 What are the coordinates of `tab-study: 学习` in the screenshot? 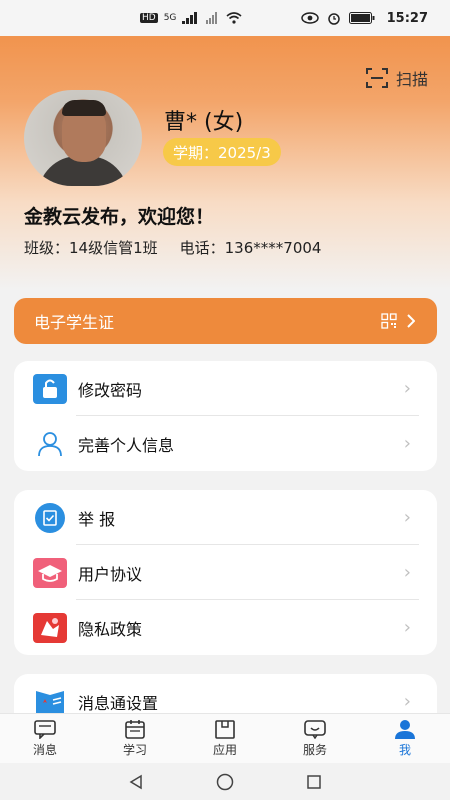 It's located at (135, 738).